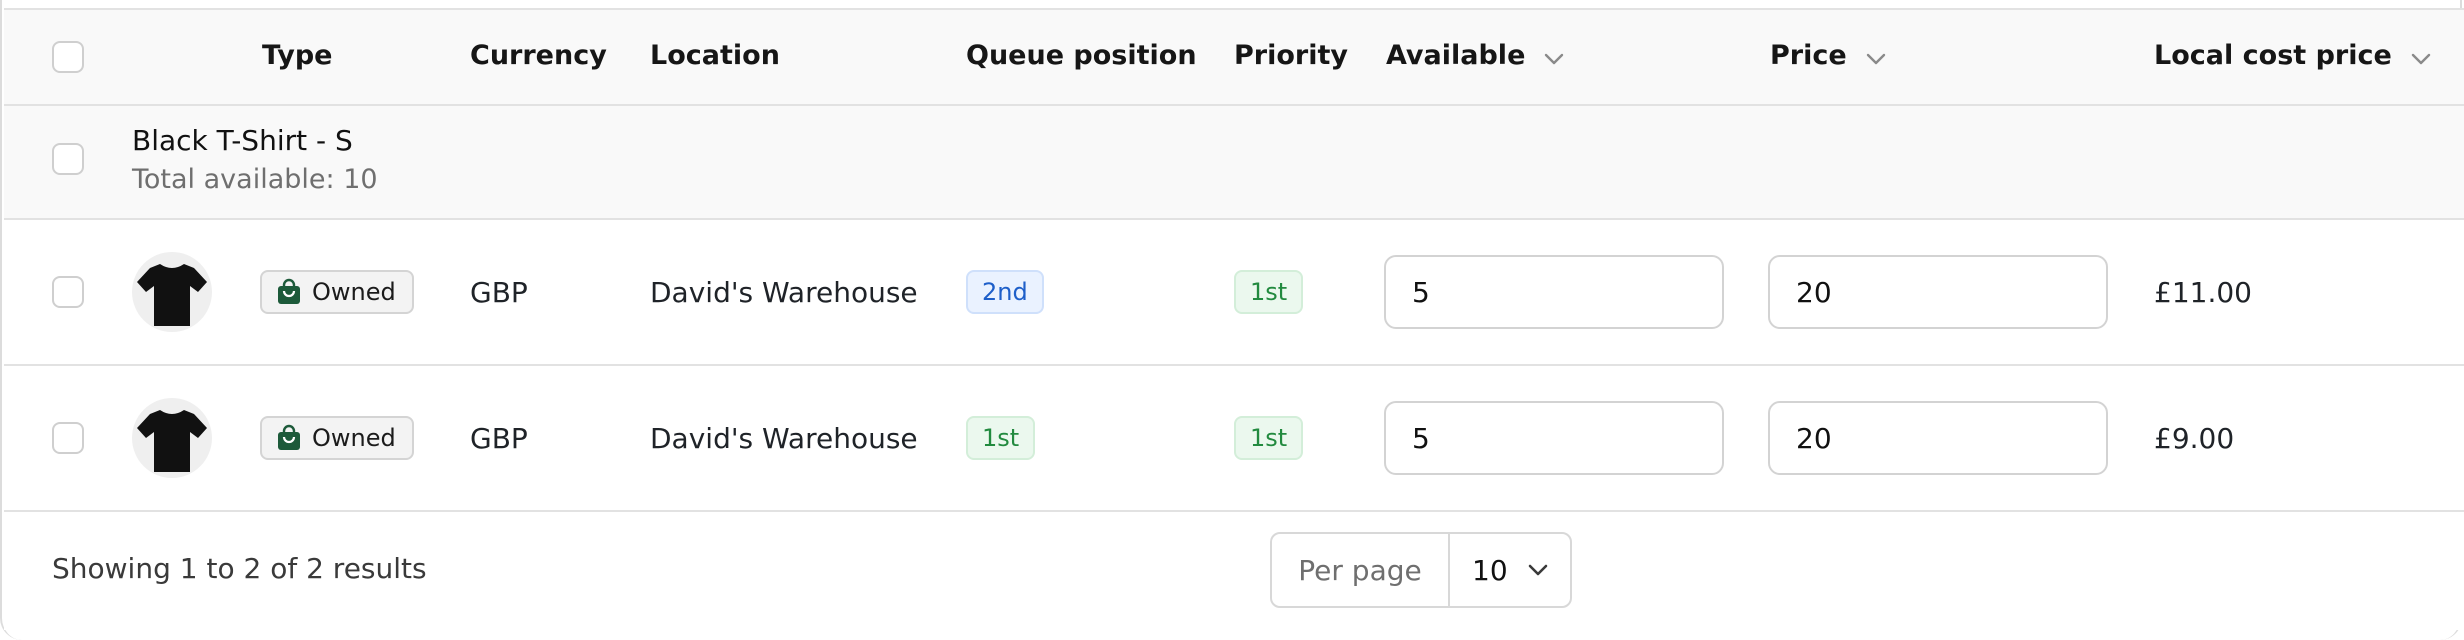 The height and width of the screenshot is (640, 2464). I want to click on header-type: Type, so click(297, 55).